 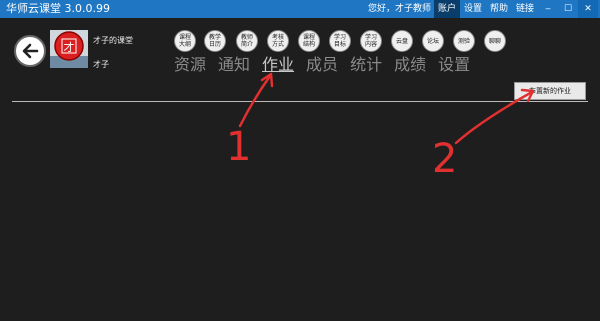 What do you see at coordinates (300, 101) in the screenshot?
I see `content-divider` at bounding box center [300, 101].